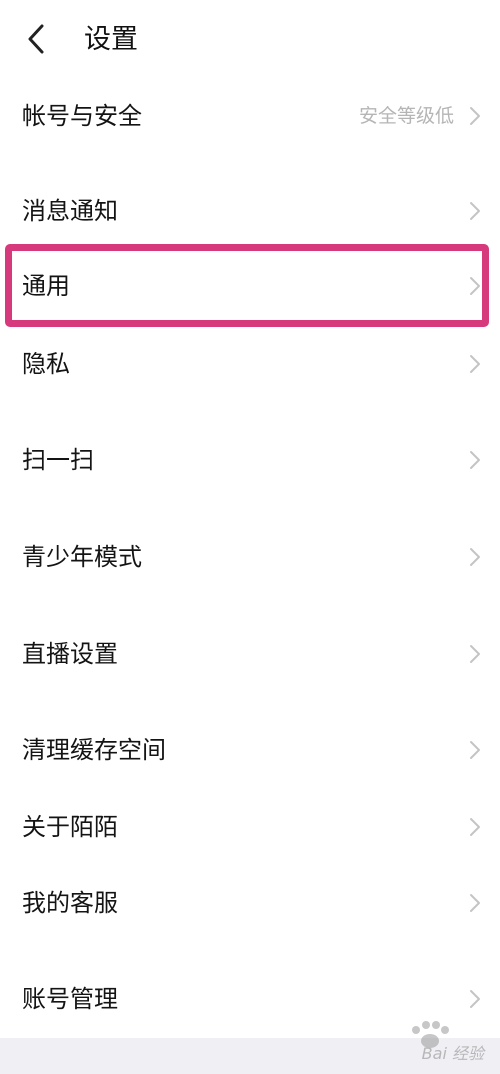  I want to click on settings-row-teen-mode: 青少年模式, so click(250, 557).